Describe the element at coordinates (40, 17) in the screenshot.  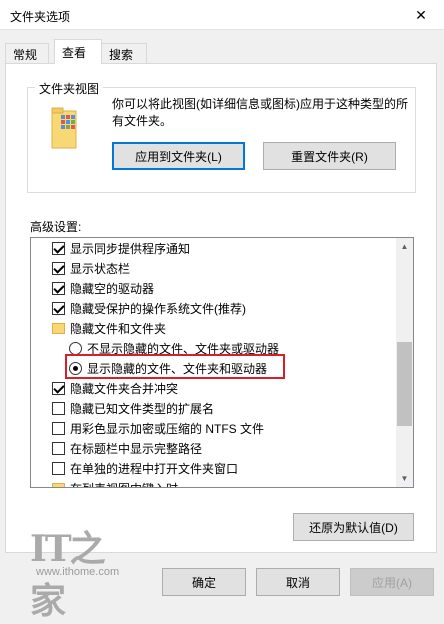
I see `window-title: 文件夹选项` at that location.